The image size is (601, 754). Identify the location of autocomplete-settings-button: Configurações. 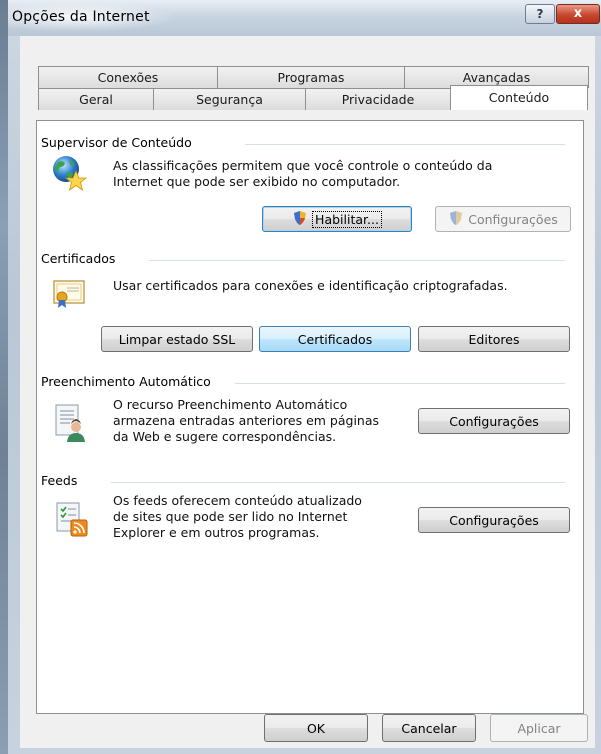
(494, 421).